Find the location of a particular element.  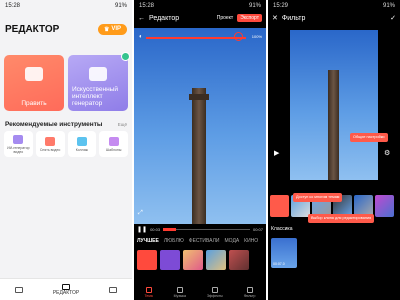

pause-icon: ❚❚ is located at coordinates (142, 229).